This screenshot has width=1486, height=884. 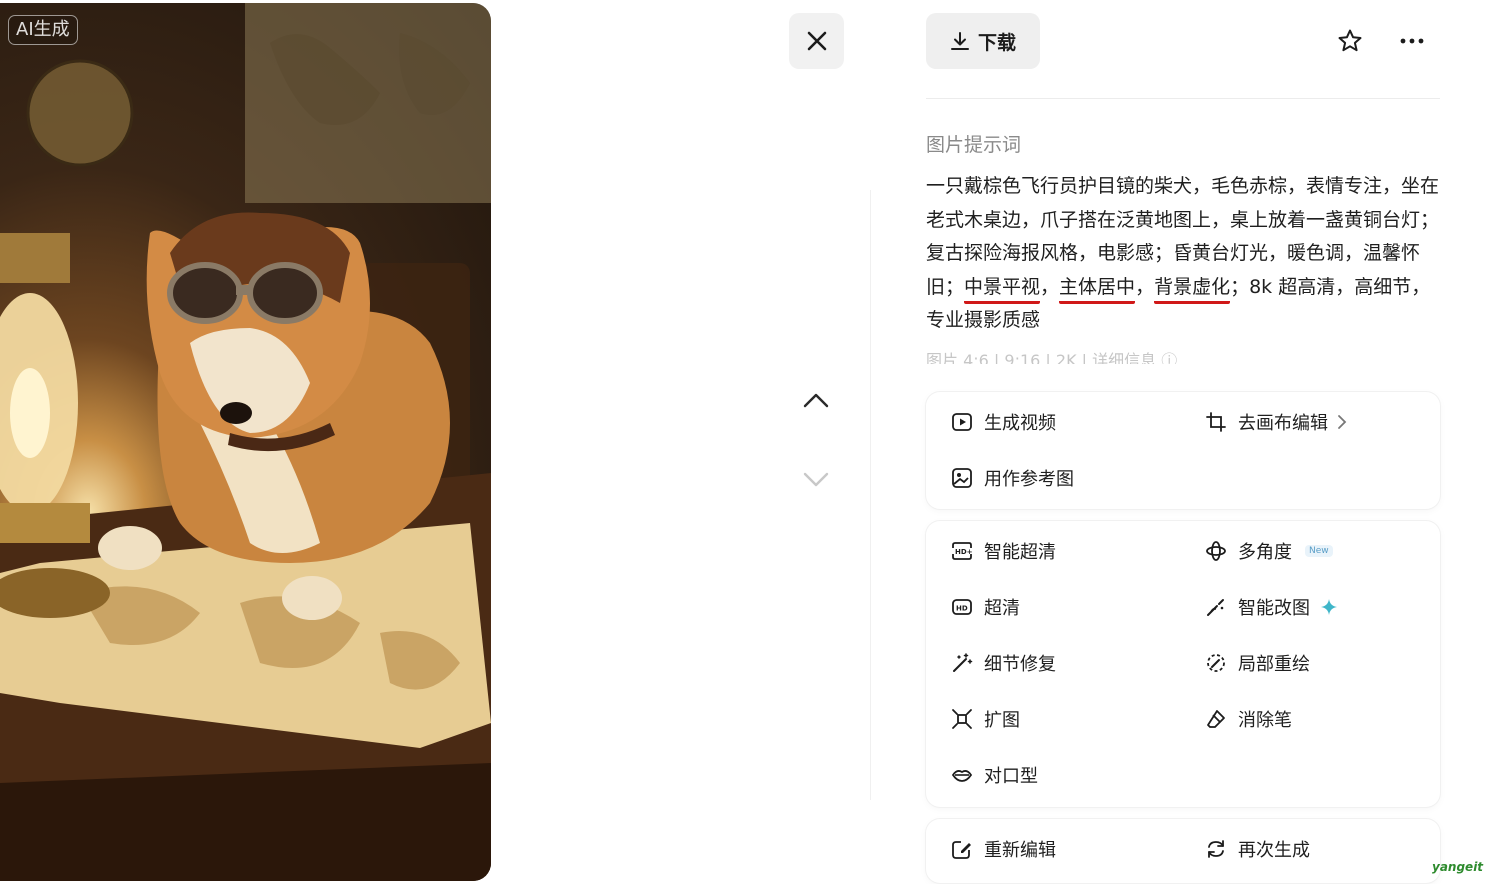 I want to click on chevron-right-icon, so click(x=1342, y=422).